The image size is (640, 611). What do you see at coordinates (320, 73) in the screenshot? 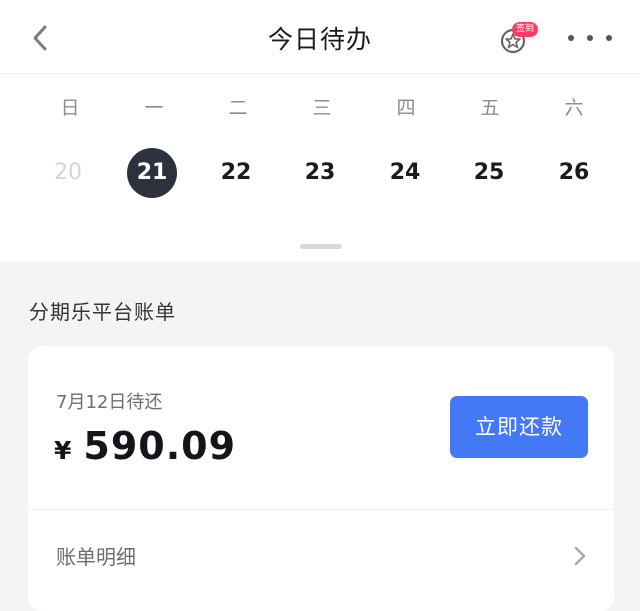
I see `divider` at bounding box center [320, 73].